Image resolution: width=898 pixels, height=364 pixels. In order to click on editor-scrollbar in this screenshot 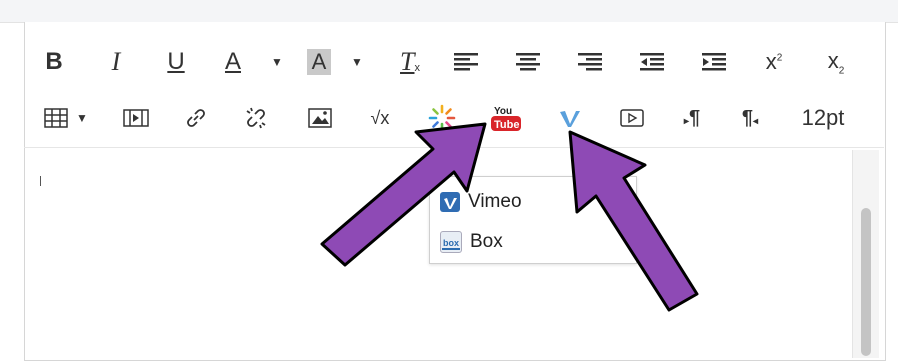, I will do `click(865, 254)`.